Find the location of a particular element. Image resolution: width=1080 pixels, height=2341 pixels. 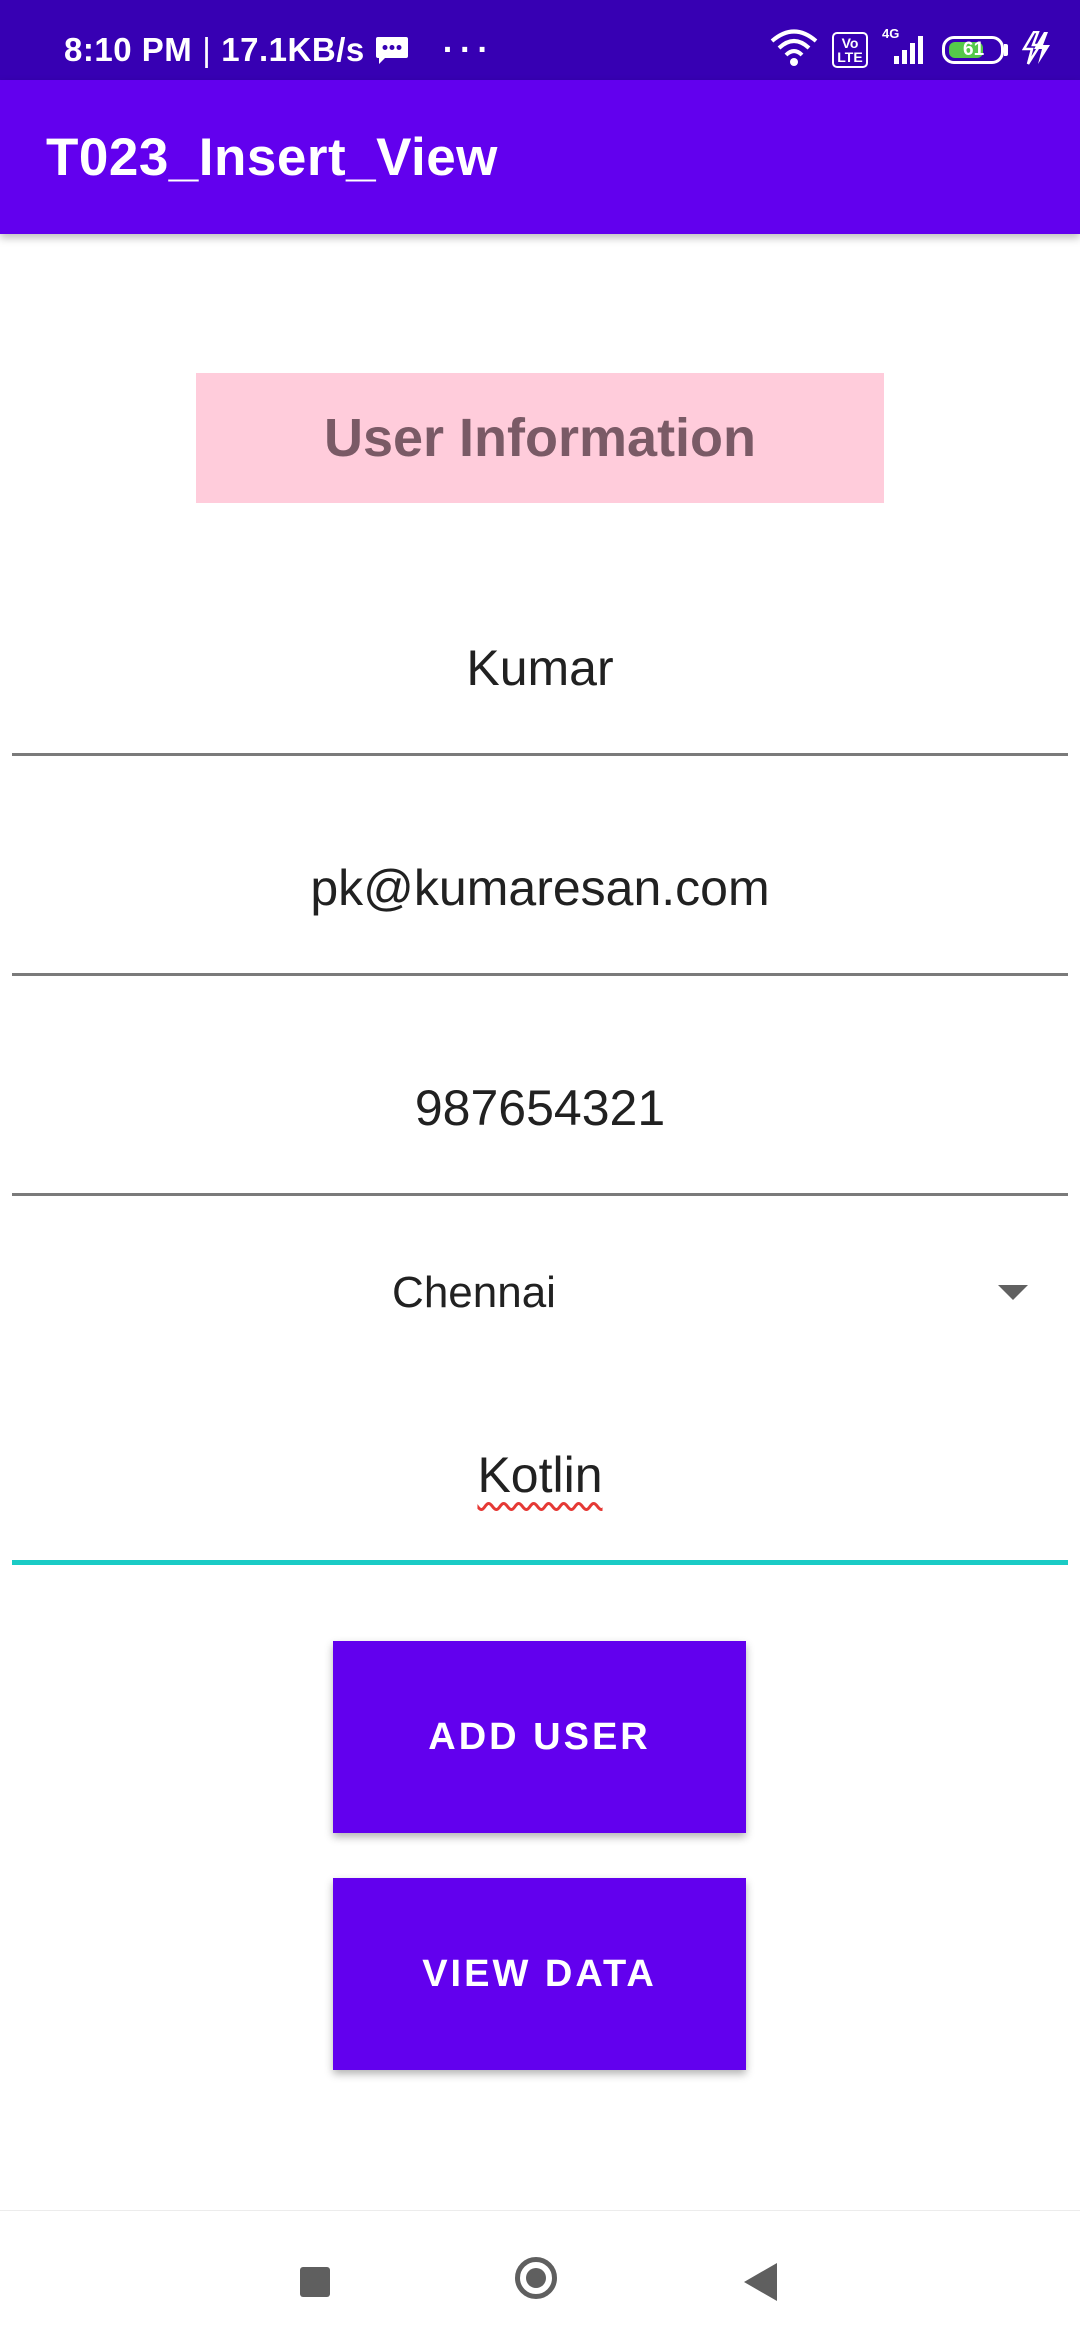

user-information-header: User Information is located at coordinates (540, 438).